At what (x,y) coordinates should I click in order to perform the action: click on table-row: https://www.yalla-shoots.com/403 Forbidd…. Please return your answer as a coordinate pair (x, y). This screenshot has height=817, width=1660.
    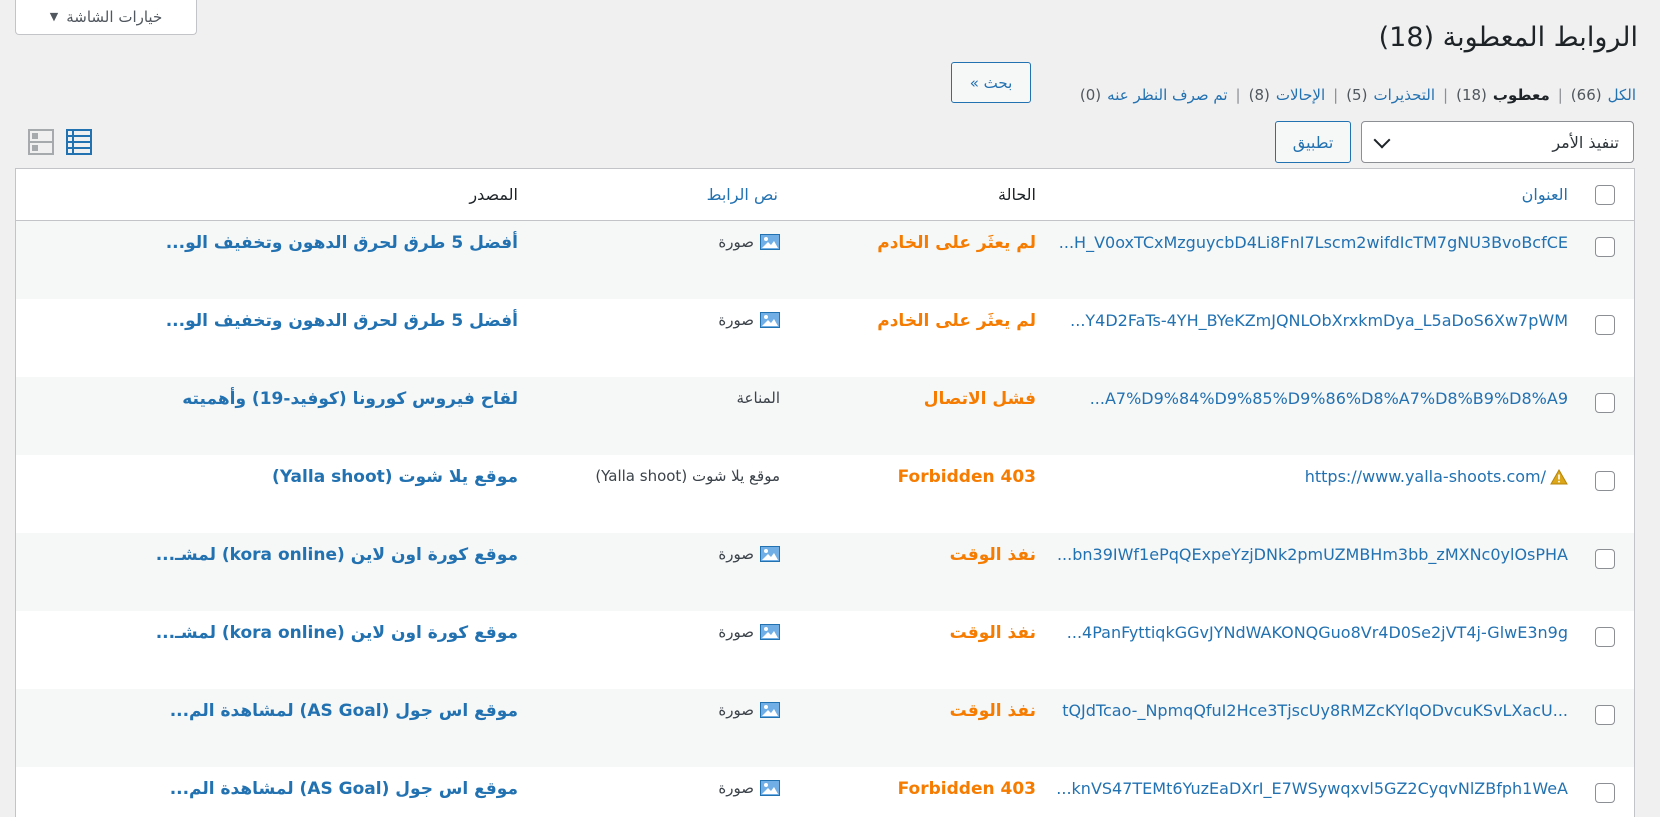
    Looking at the image, I should click on (825, 494).